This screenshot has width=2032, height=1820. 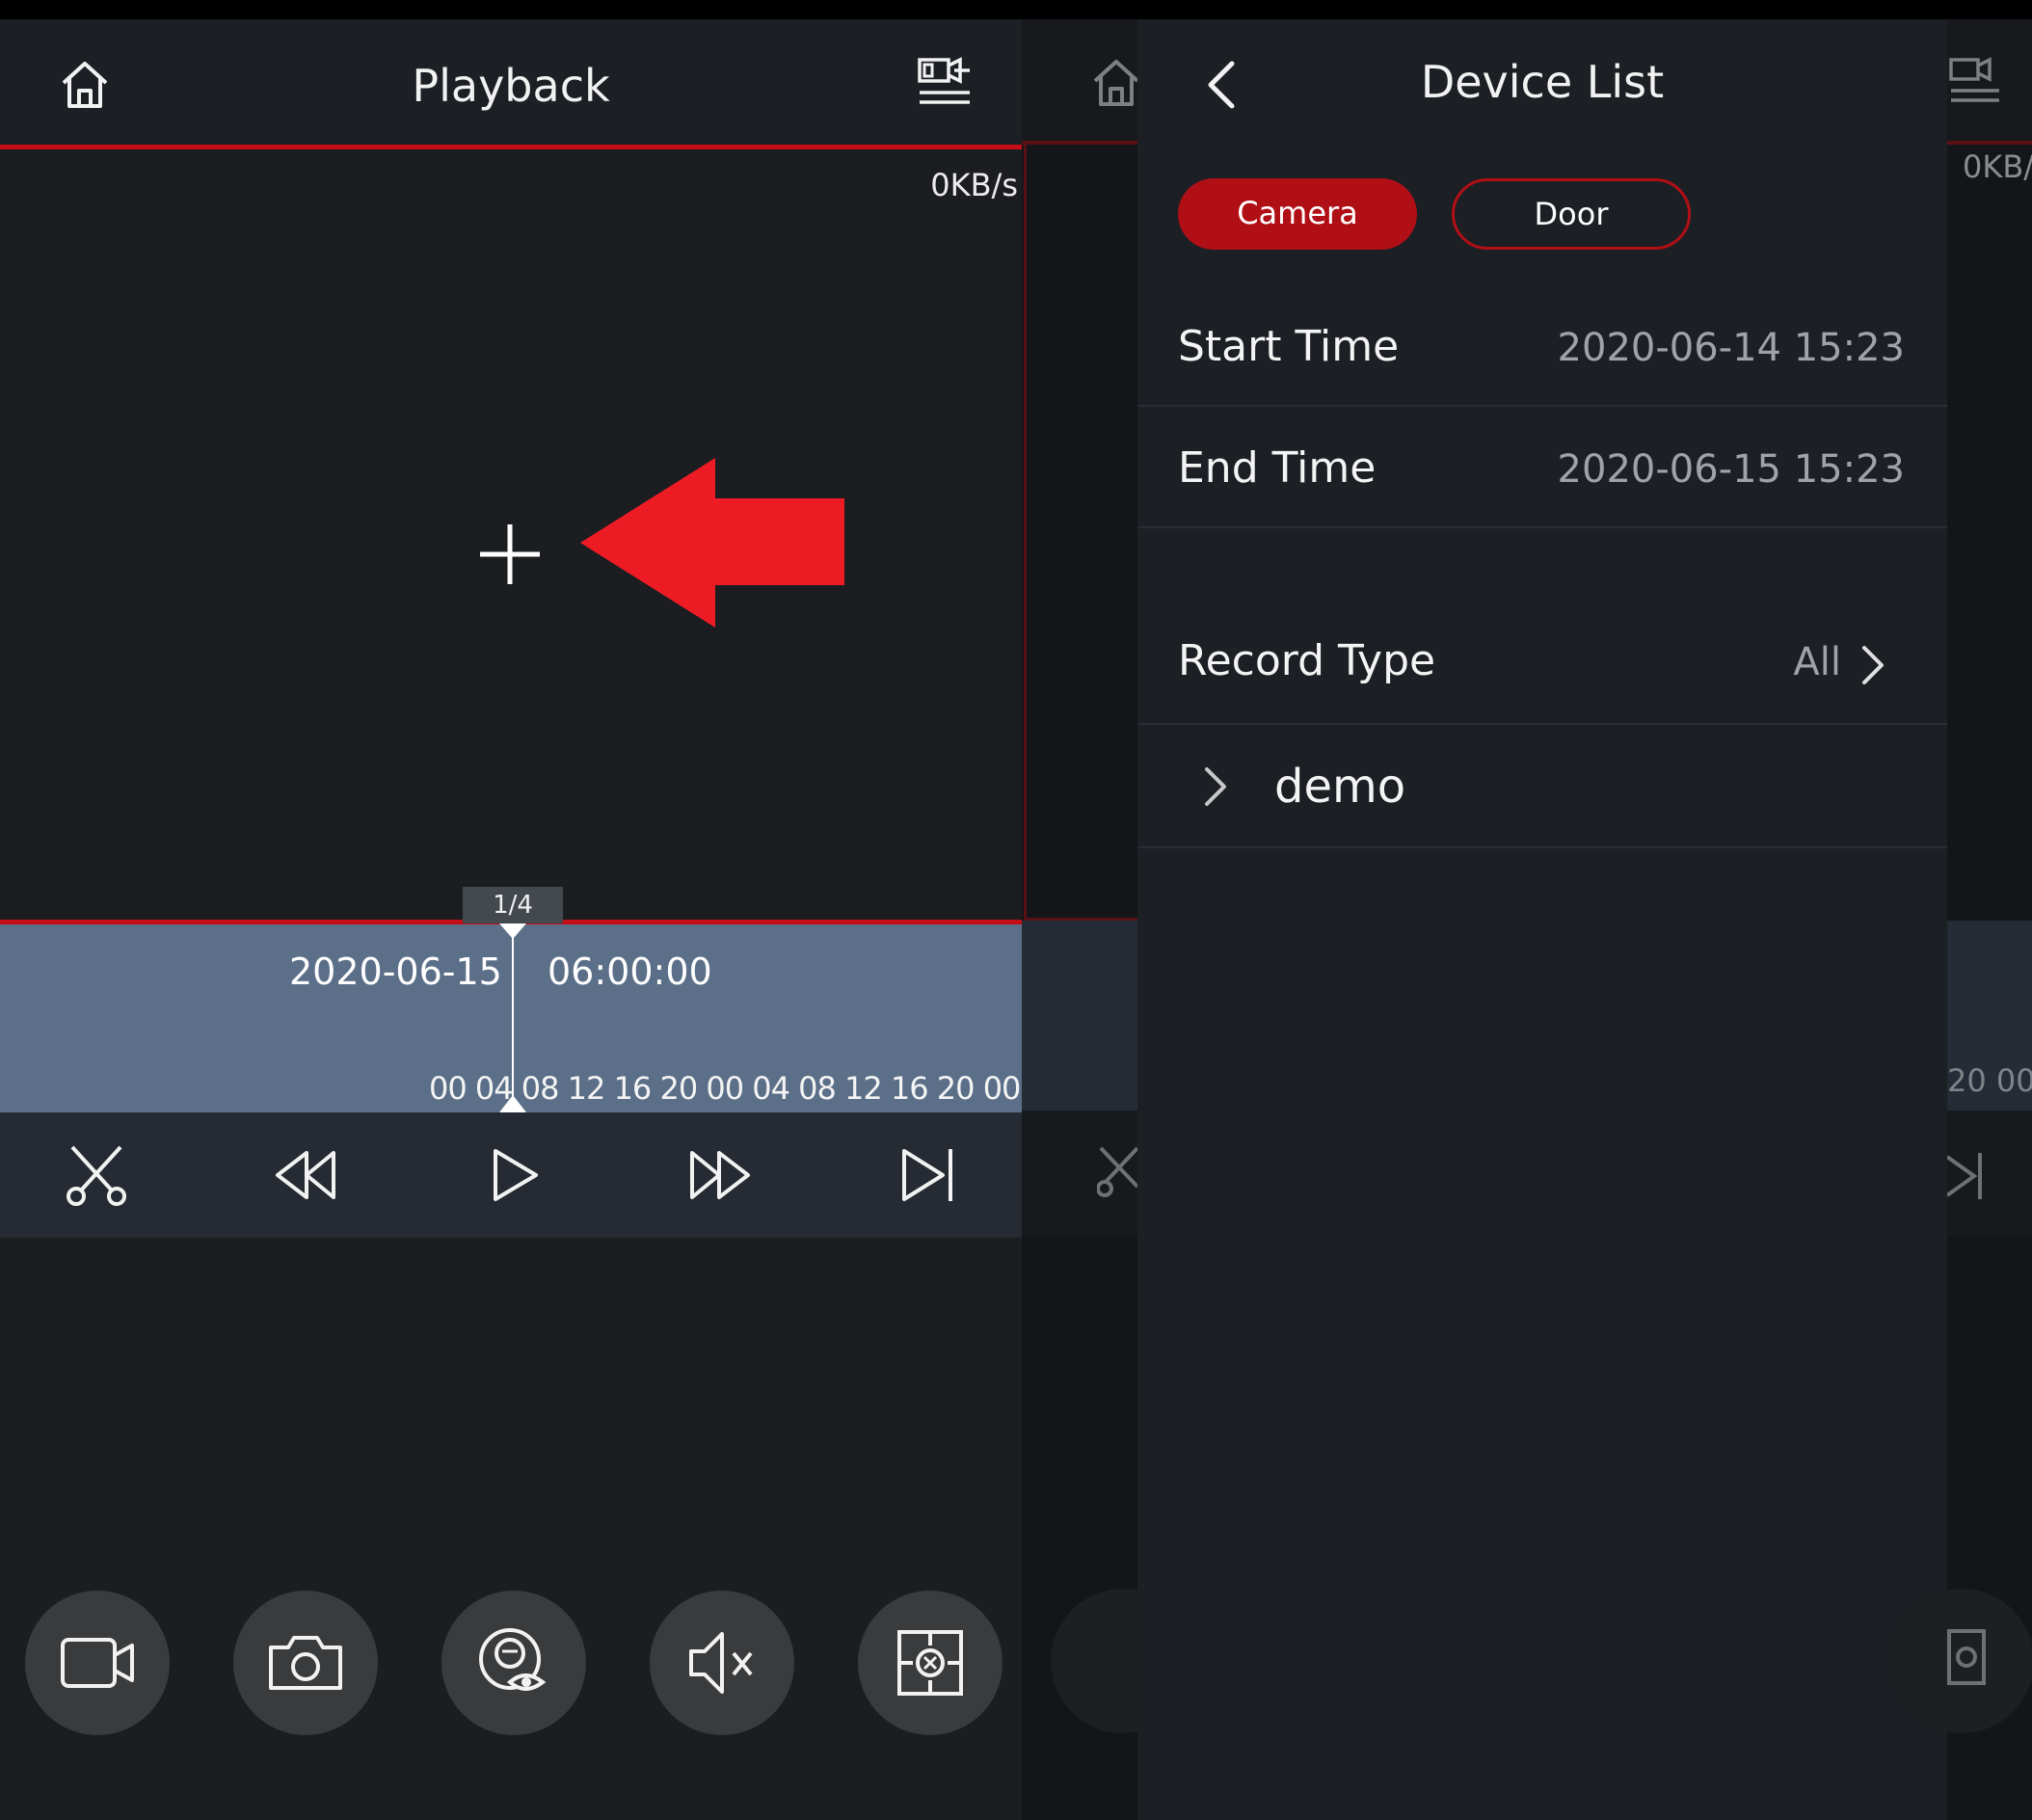 I want to click on fisheye-button, so click(x=513, y=1663).